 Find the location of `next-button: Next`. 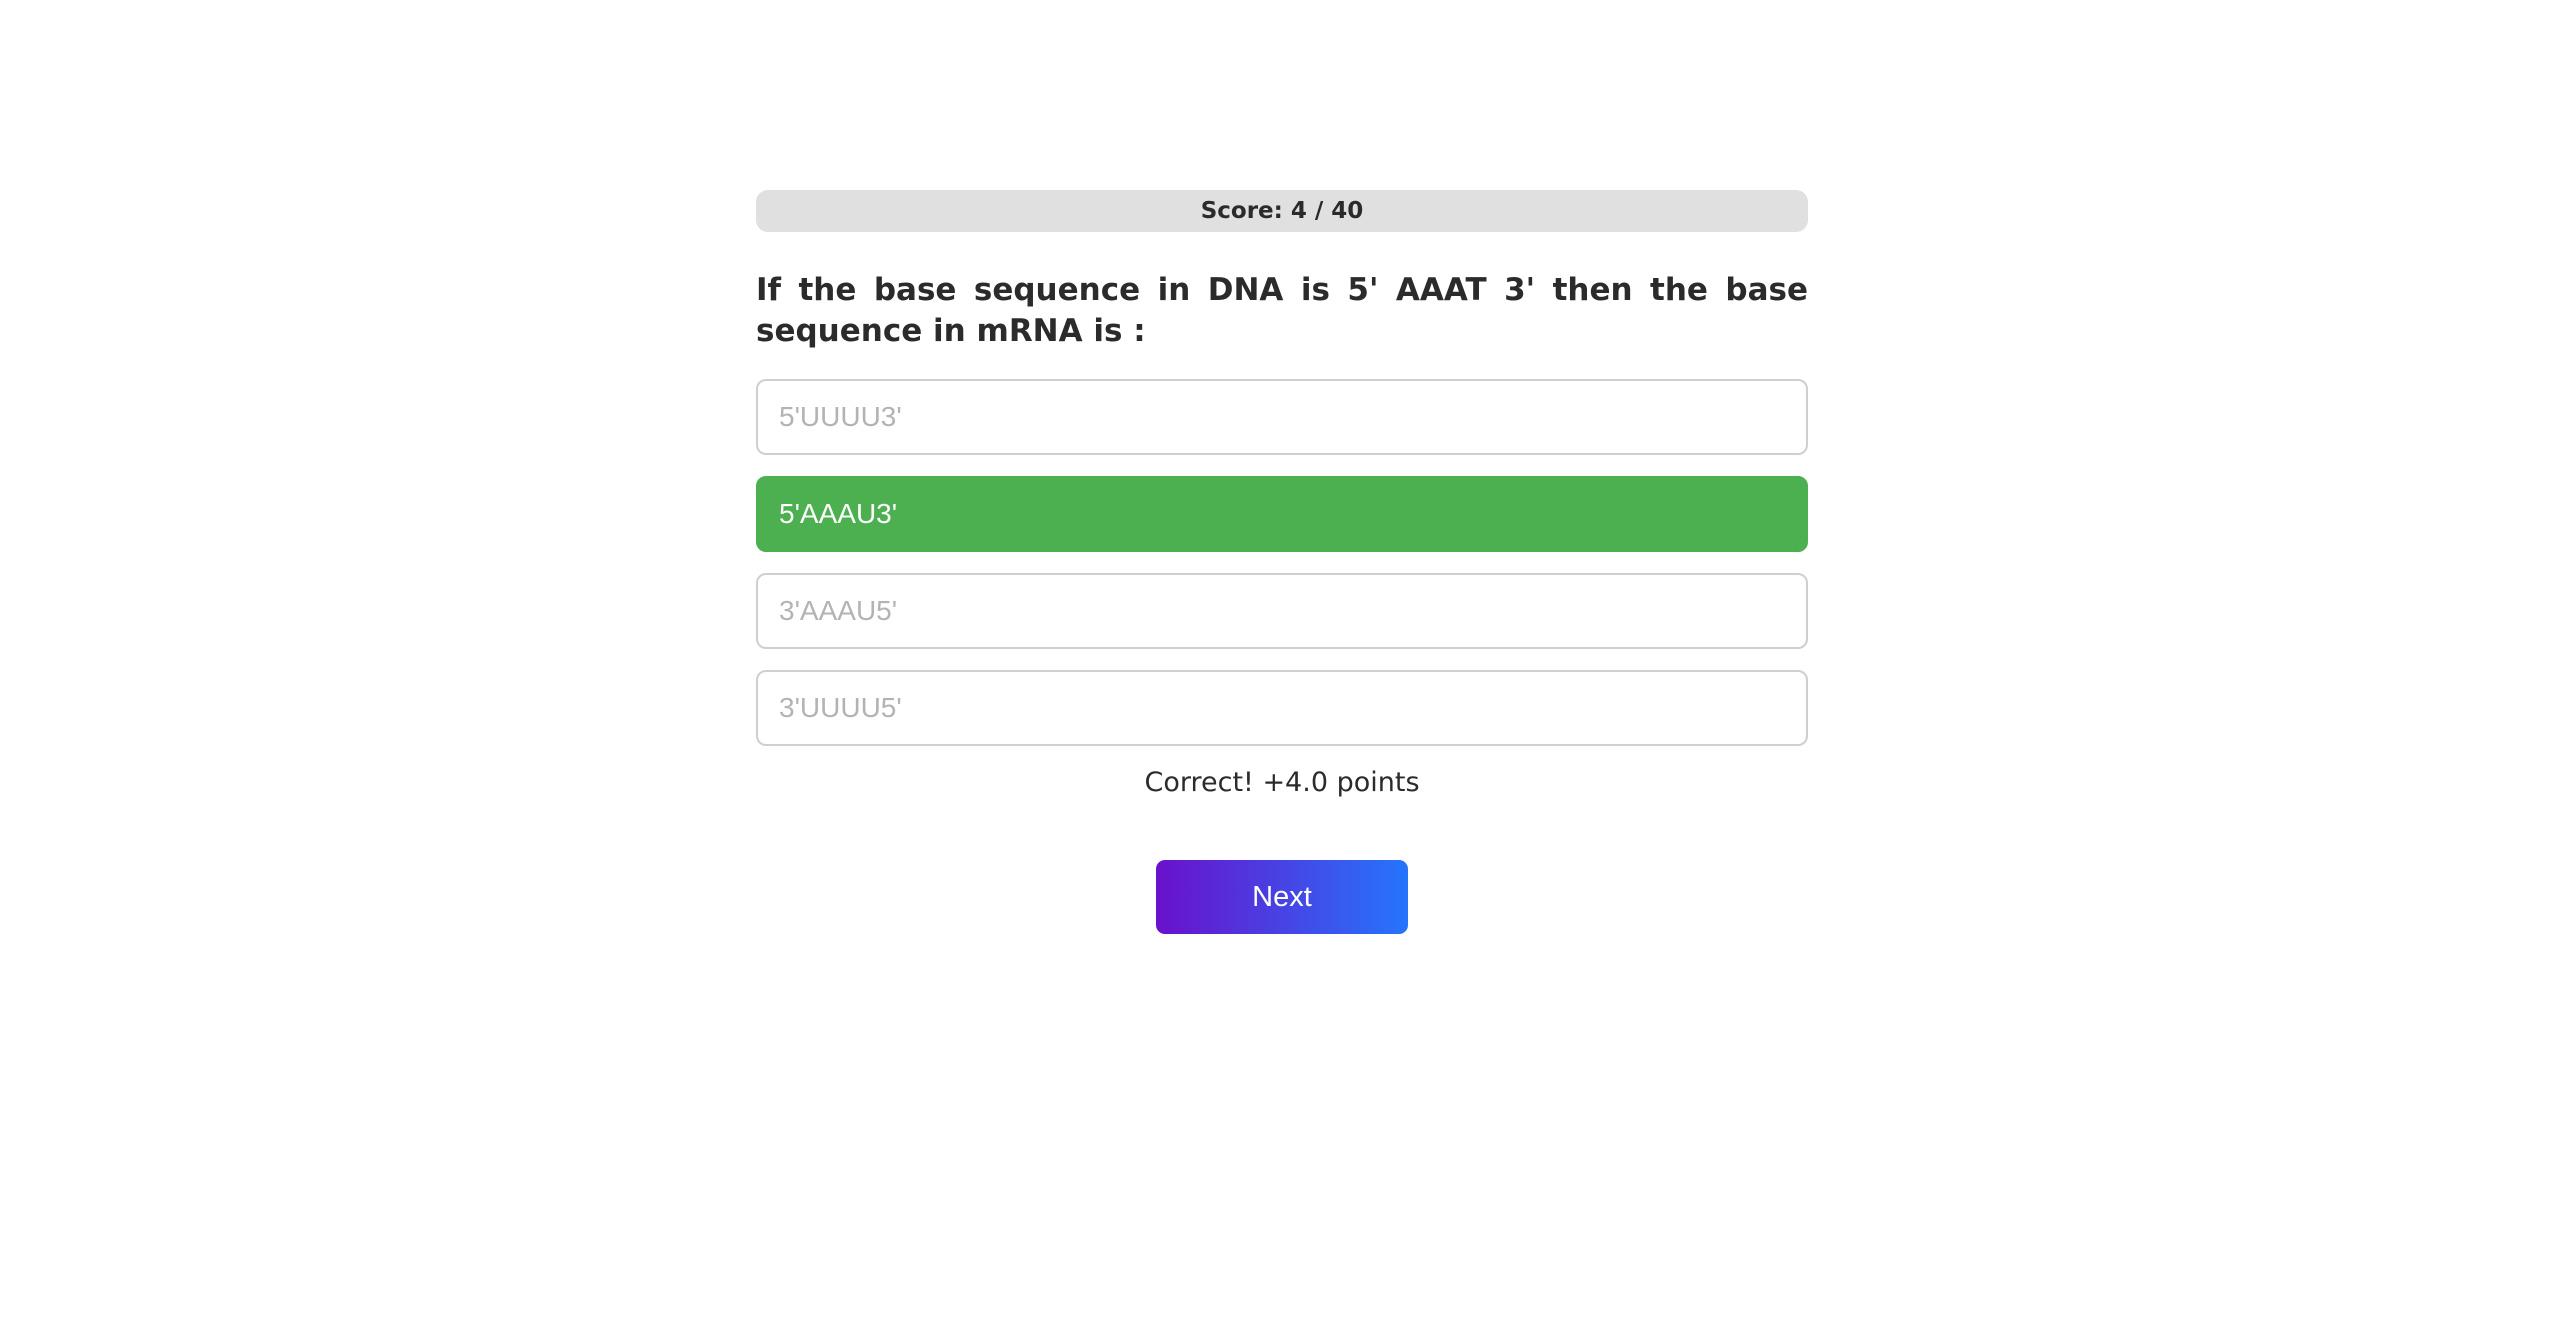

next-button: Next is located at coordinates (1282, 897).